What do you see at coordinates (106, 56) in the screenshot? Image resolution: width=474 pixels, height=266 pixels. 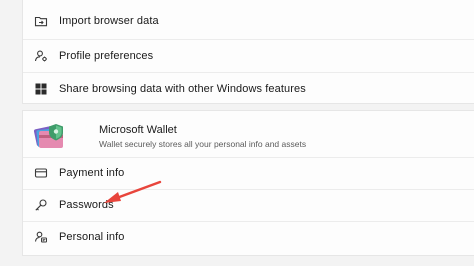 I see `profile-preferences-label: Profile preferences` at bounding box center [106, 56].